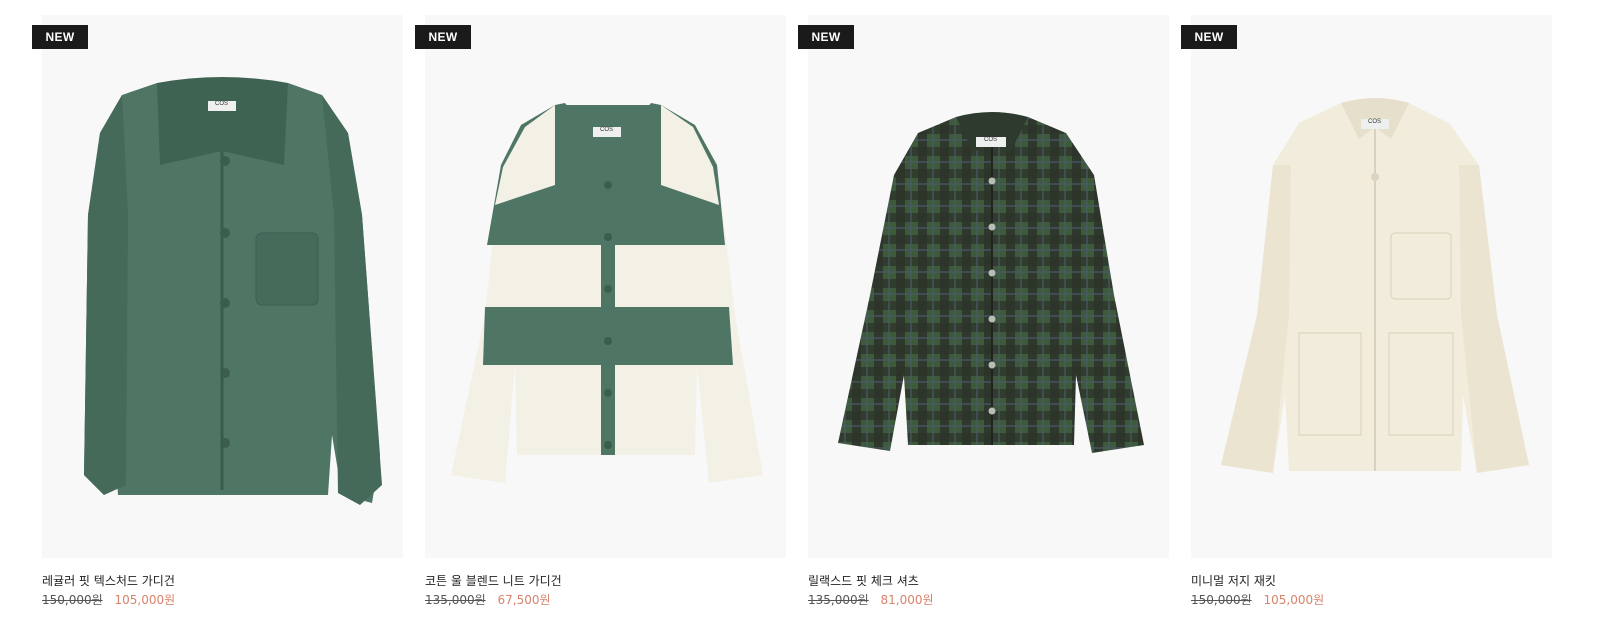  What do you see at coordinates (991, 282) in the screenshot?
I see `shirt-image` at bounding box center [991, 282].